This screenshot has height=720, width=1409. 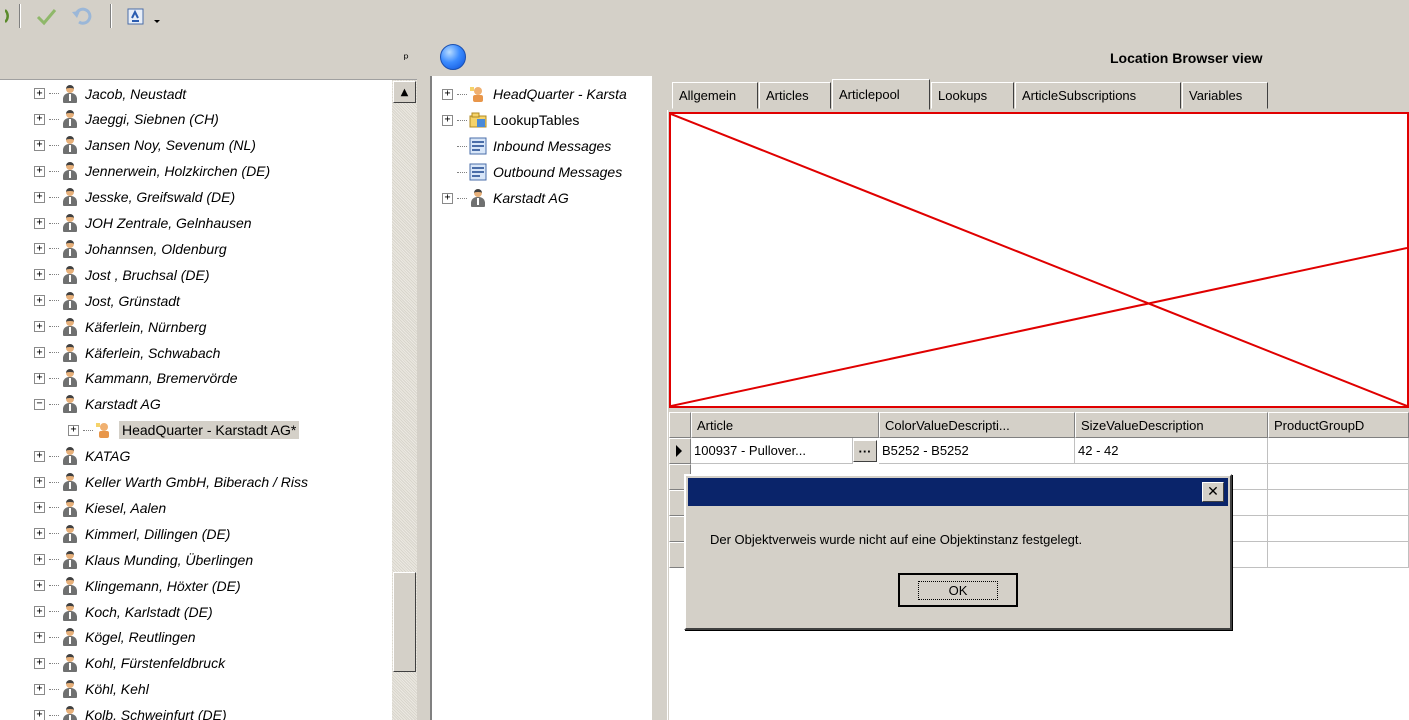 I want to click on scroll-thumb, so click(x=404, y=622).